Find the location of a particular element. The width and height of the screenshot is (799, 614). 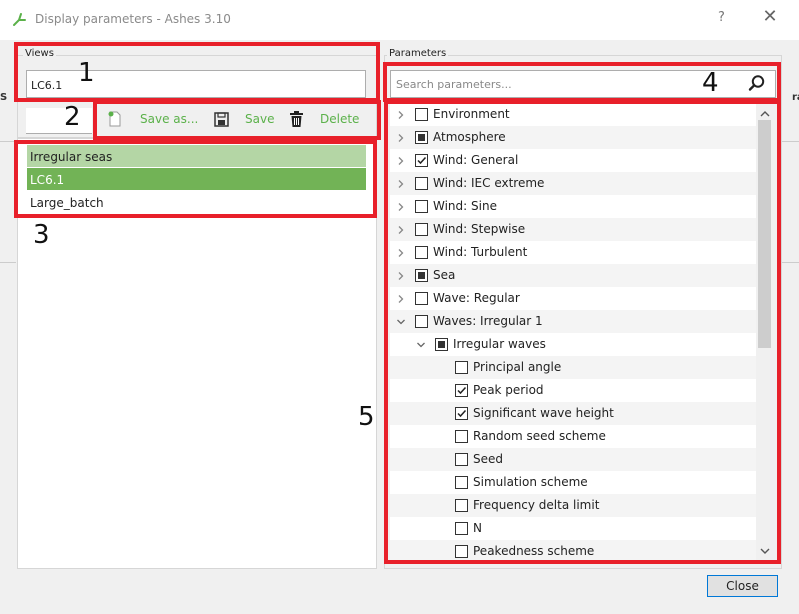

ashes-app-icon is located at coordinates (19, 20).